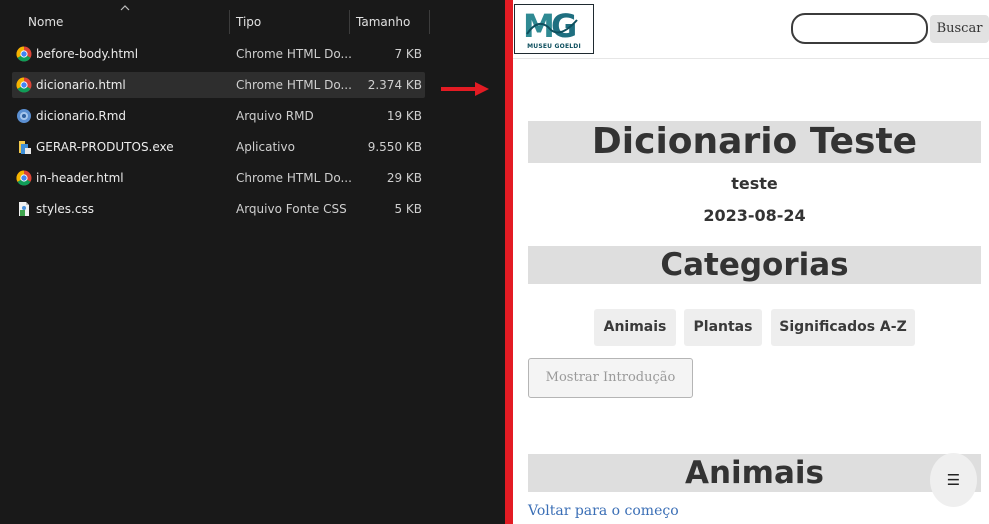 The width and height of the screenshot is (989, 524). I want to click on file-size: 2.374 KB, so click(394, 85).